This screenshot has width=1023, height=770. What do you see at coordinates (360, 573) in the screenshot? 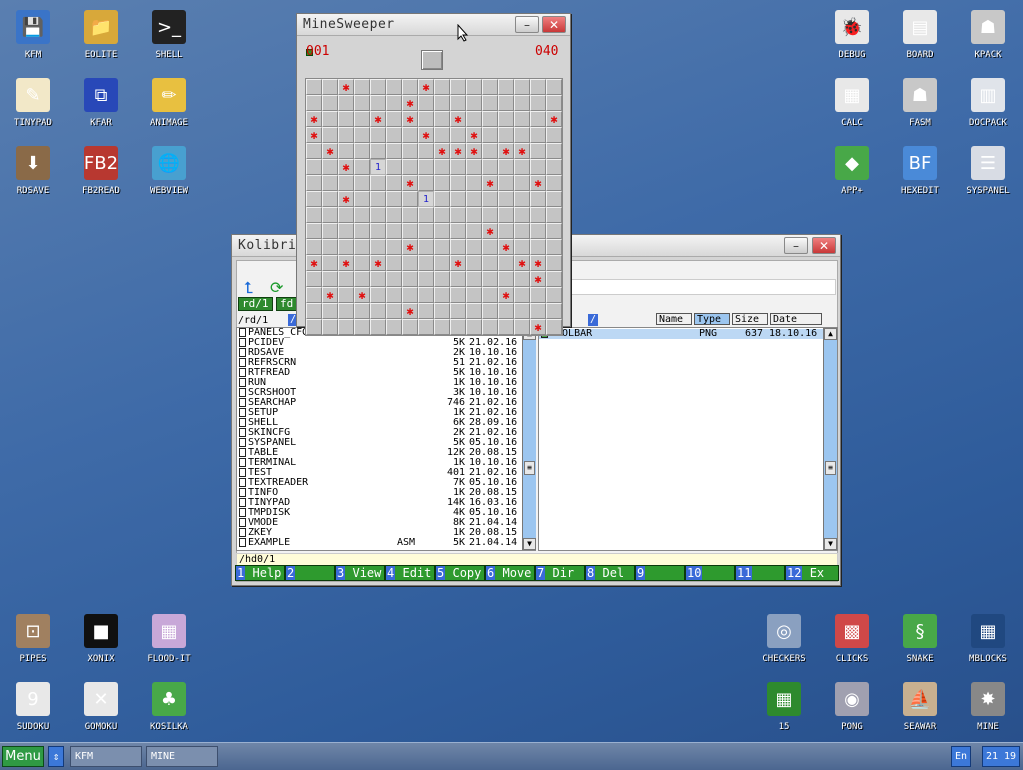
I see `fkey-3: 3 View` at bounding box center [360, 573].